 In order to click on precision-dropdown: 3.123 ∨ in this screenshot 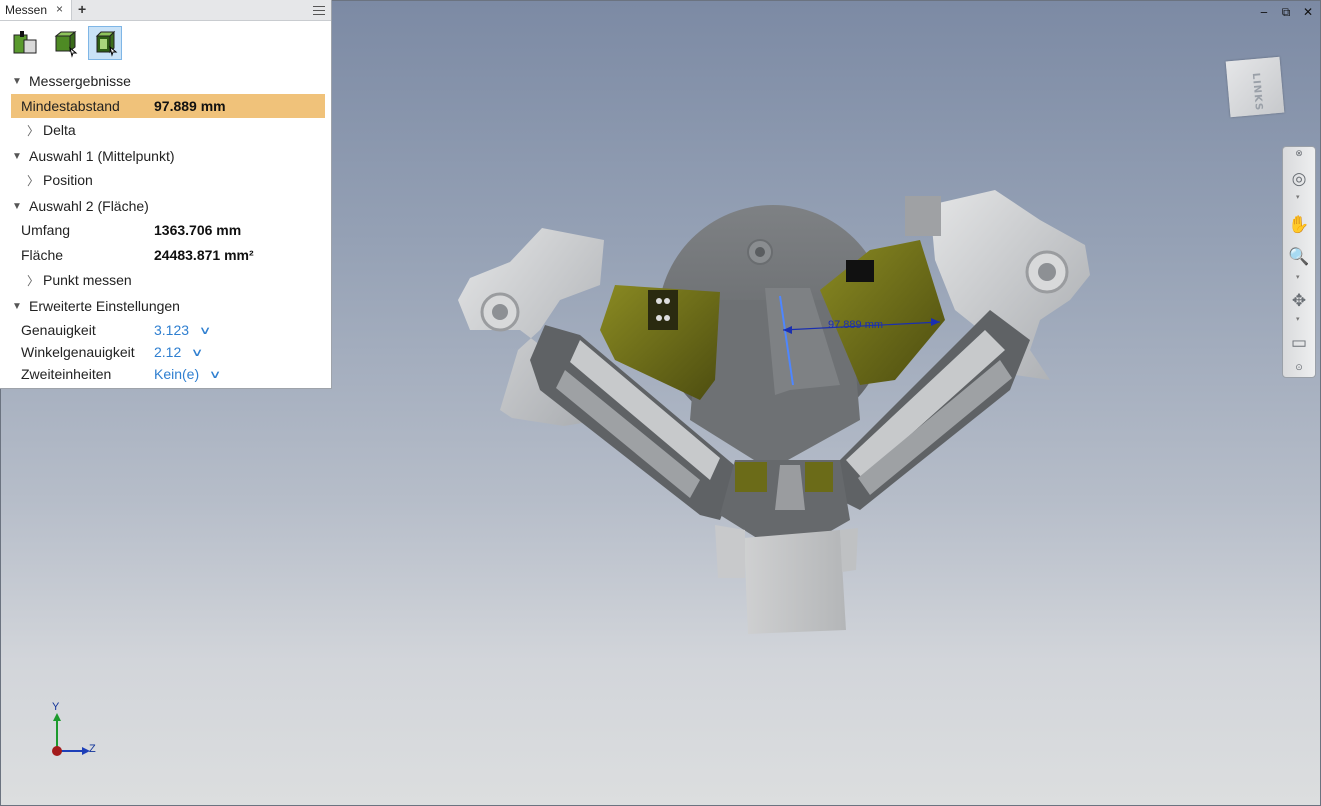, I will do `click(183, 330)`.